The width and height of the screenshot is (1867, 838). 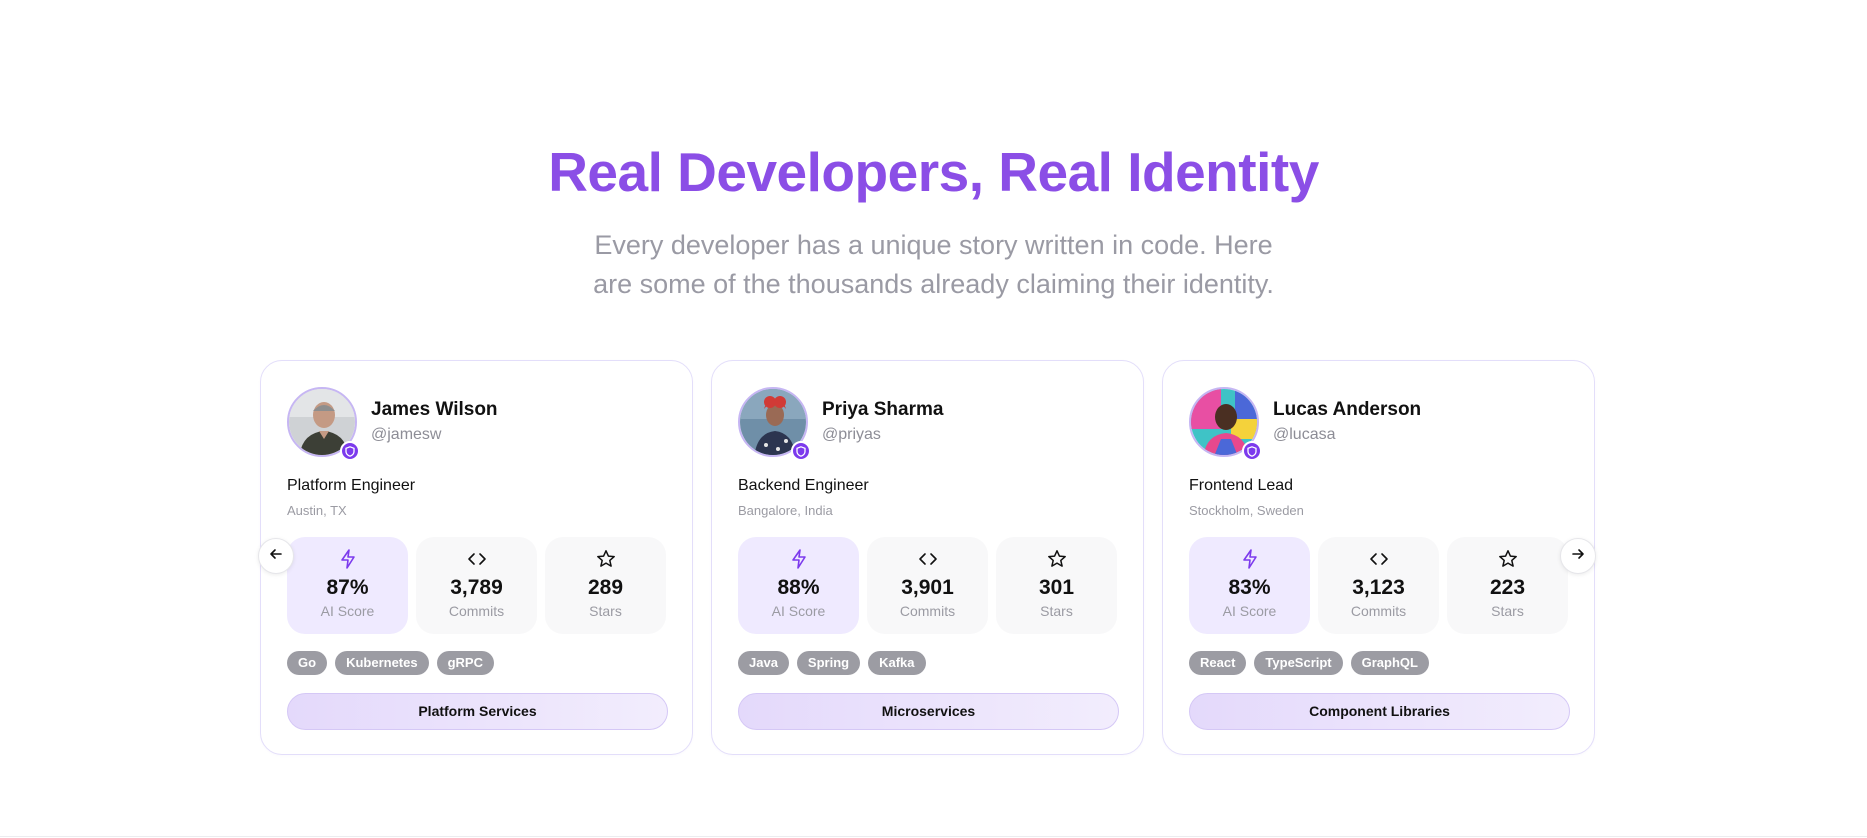 What do you see at coordinates (897, 663) in the screenshot?
I see `skill-tag: Kafka` at bounding box center [897, 663].